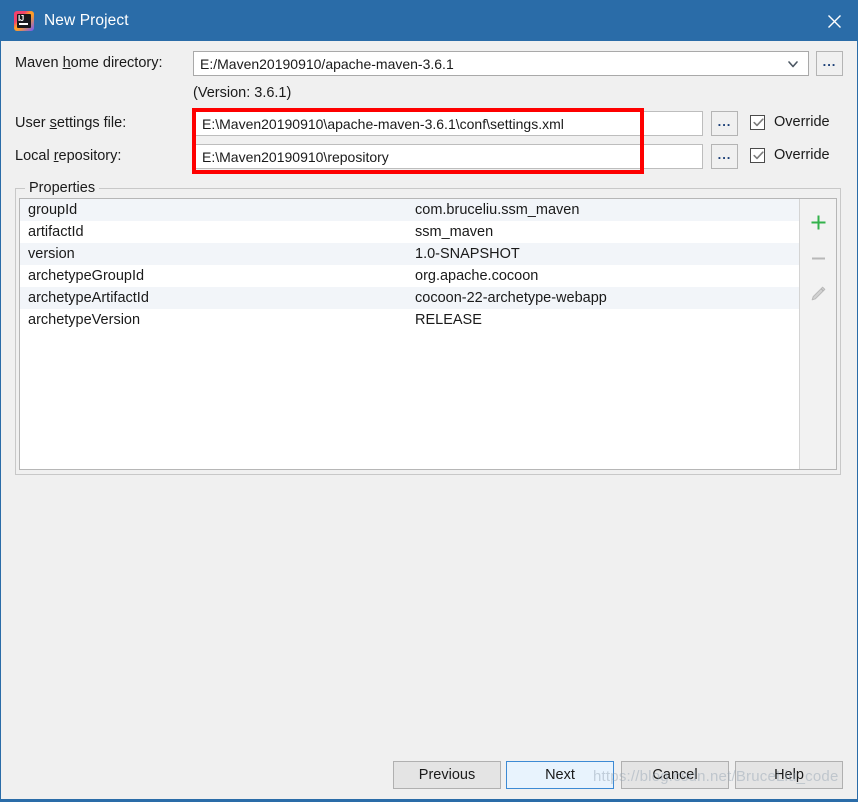 The image size is (858, 802). I want to click on cancel-button: Cancel, so click(675, 775).